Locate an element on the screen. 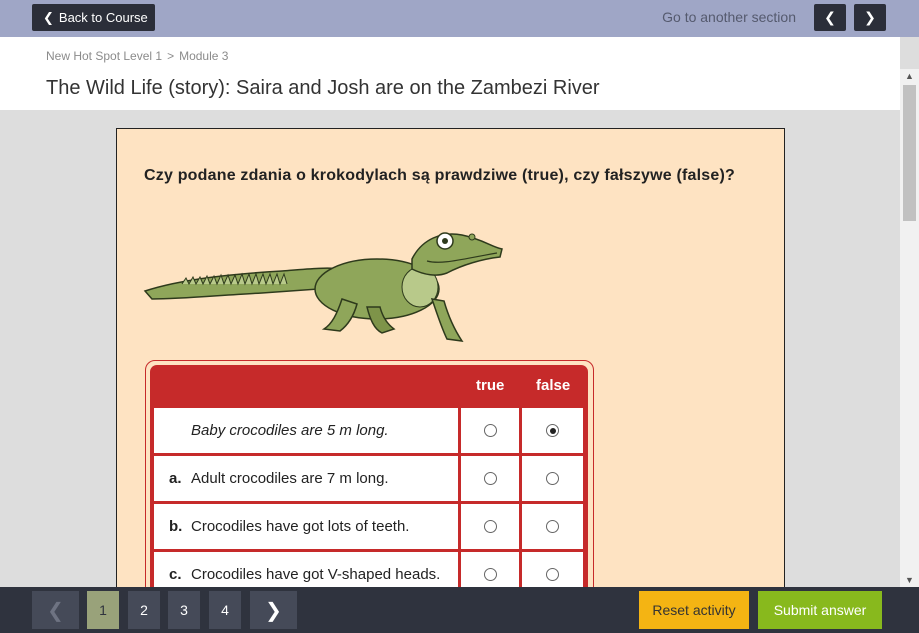 This screenshot has width=919, height=633. row-statement: b. Crocodiles have got lots of teeth. is located at coordinates (306, 526).